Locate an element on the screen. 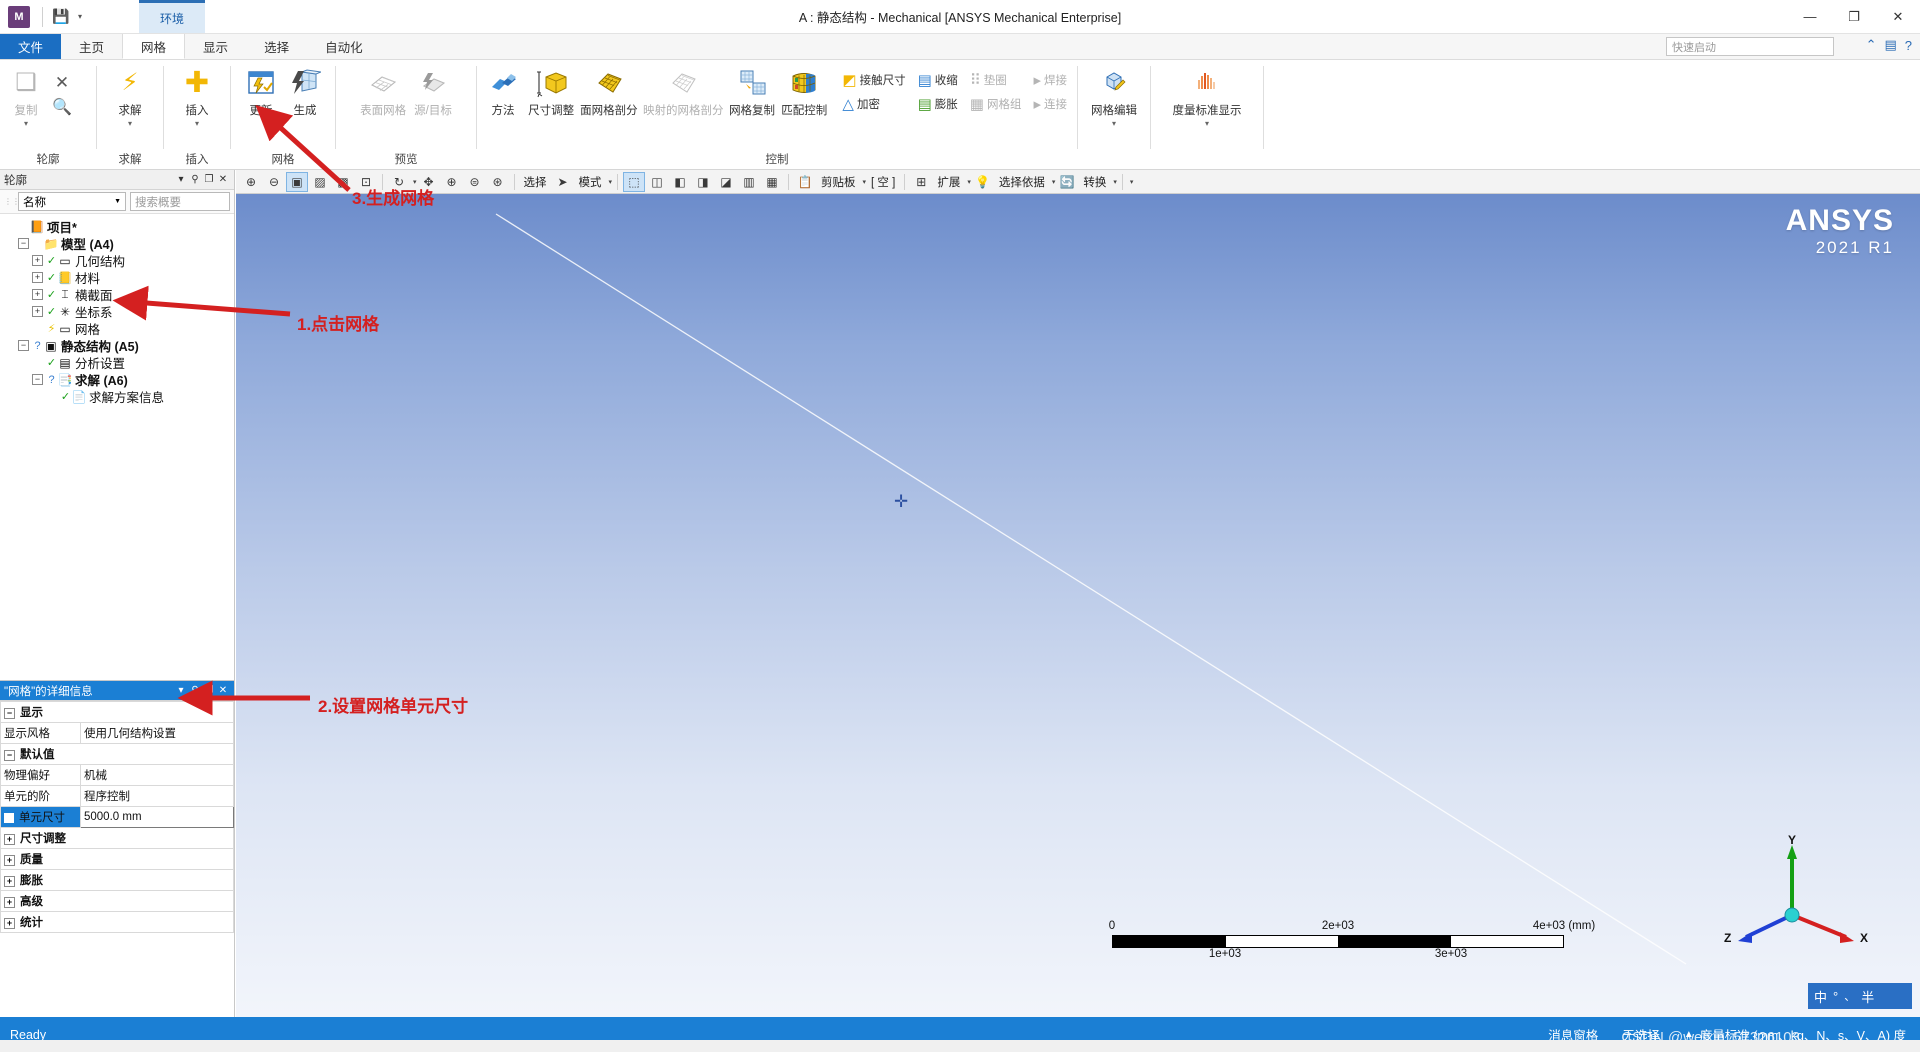 The height and width of the screenshot is (1052, 1920). details-property-value: 5000.0 mm is located at coordinates (157, 817).